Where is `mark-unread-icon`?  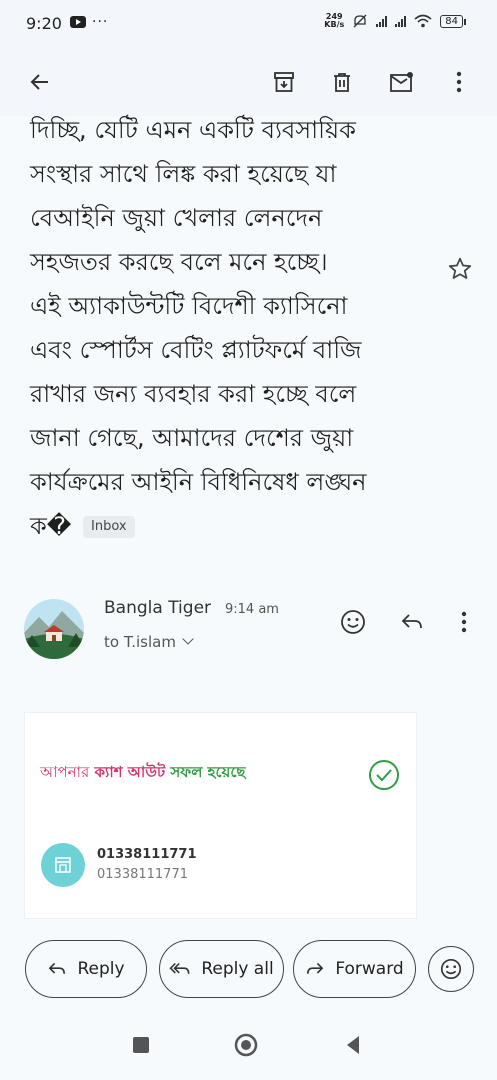
mark-unread-icon is located at coordinates (401, 82).